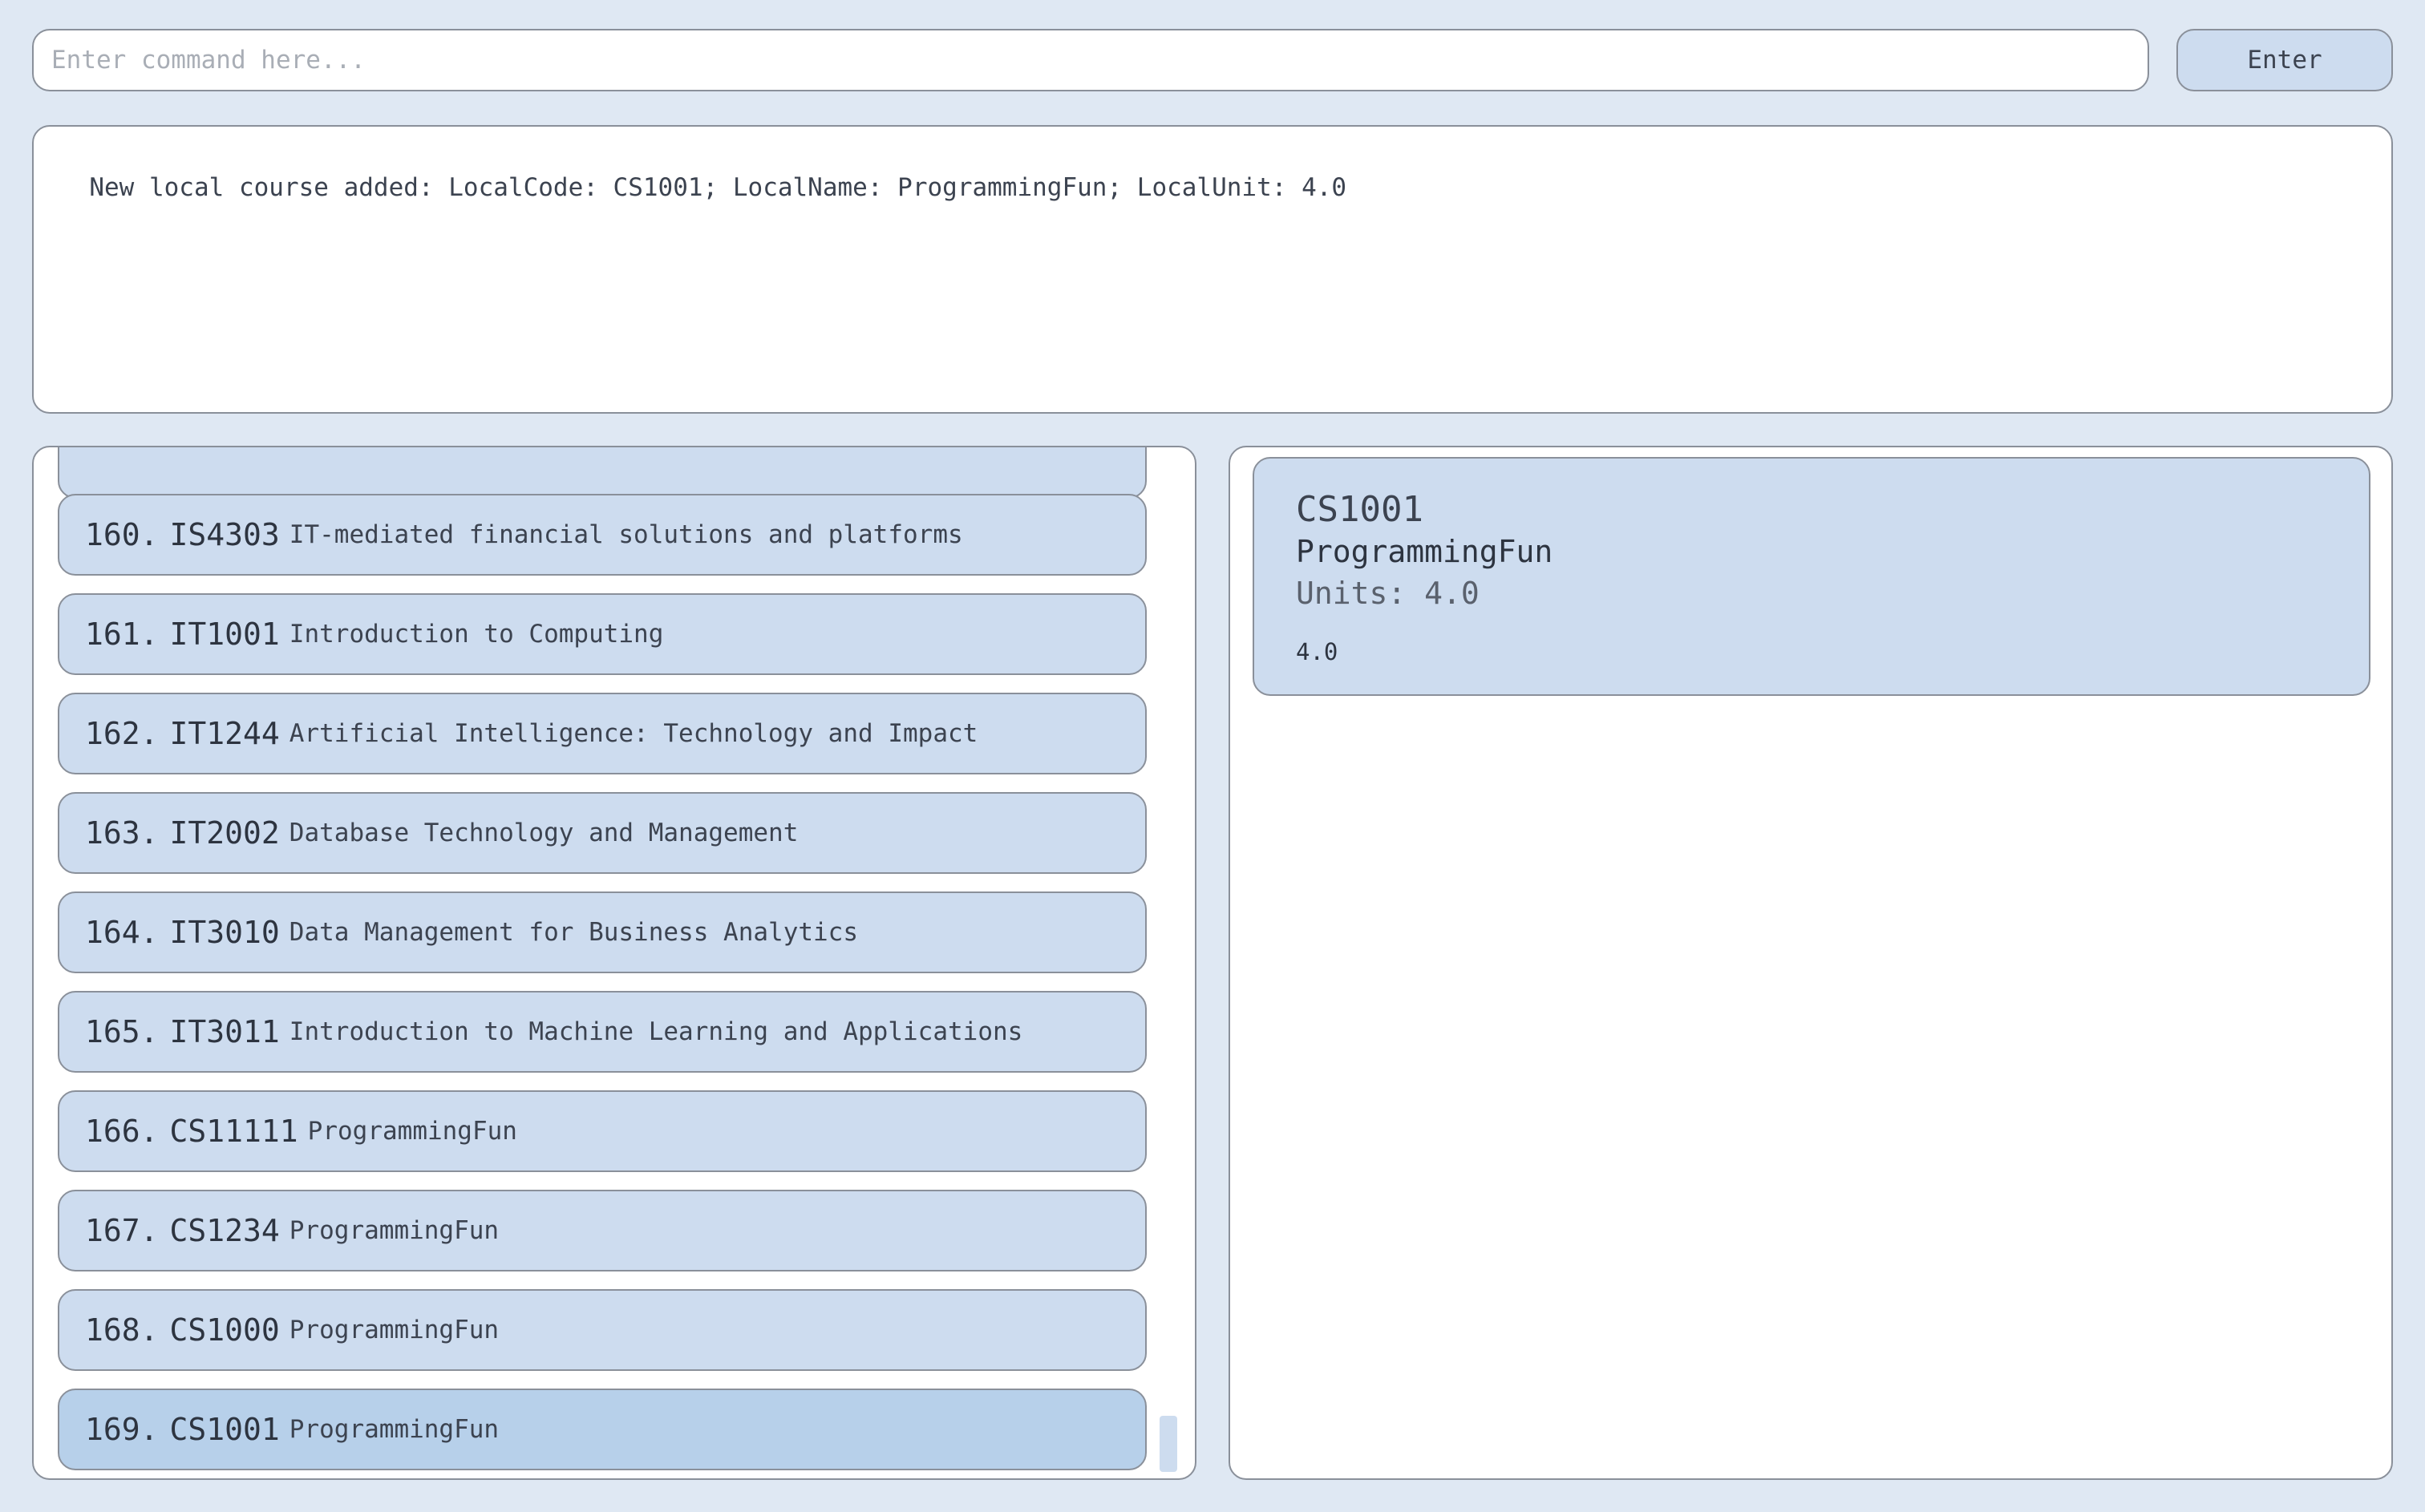  I want to click on list-item-code: CS11111, so click(233, 1131).